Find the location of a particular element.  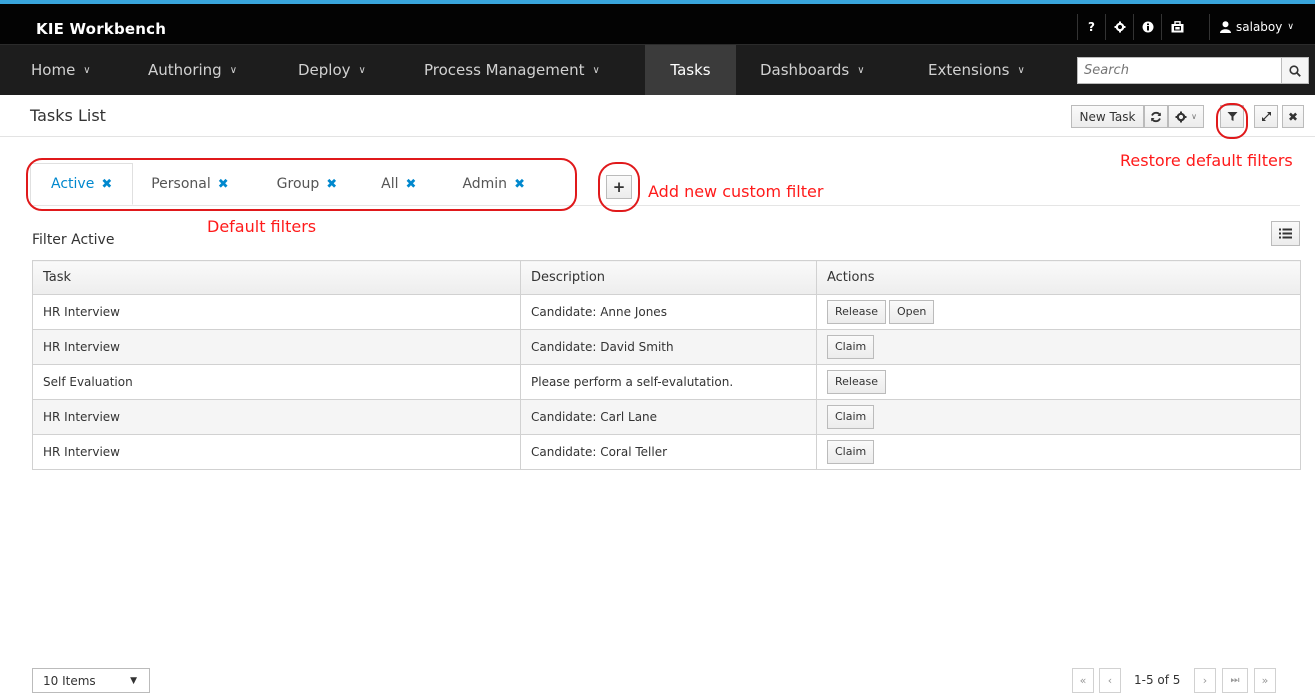

description-cell: Candidate: Carl Lane is located at coordinates (668, 417).